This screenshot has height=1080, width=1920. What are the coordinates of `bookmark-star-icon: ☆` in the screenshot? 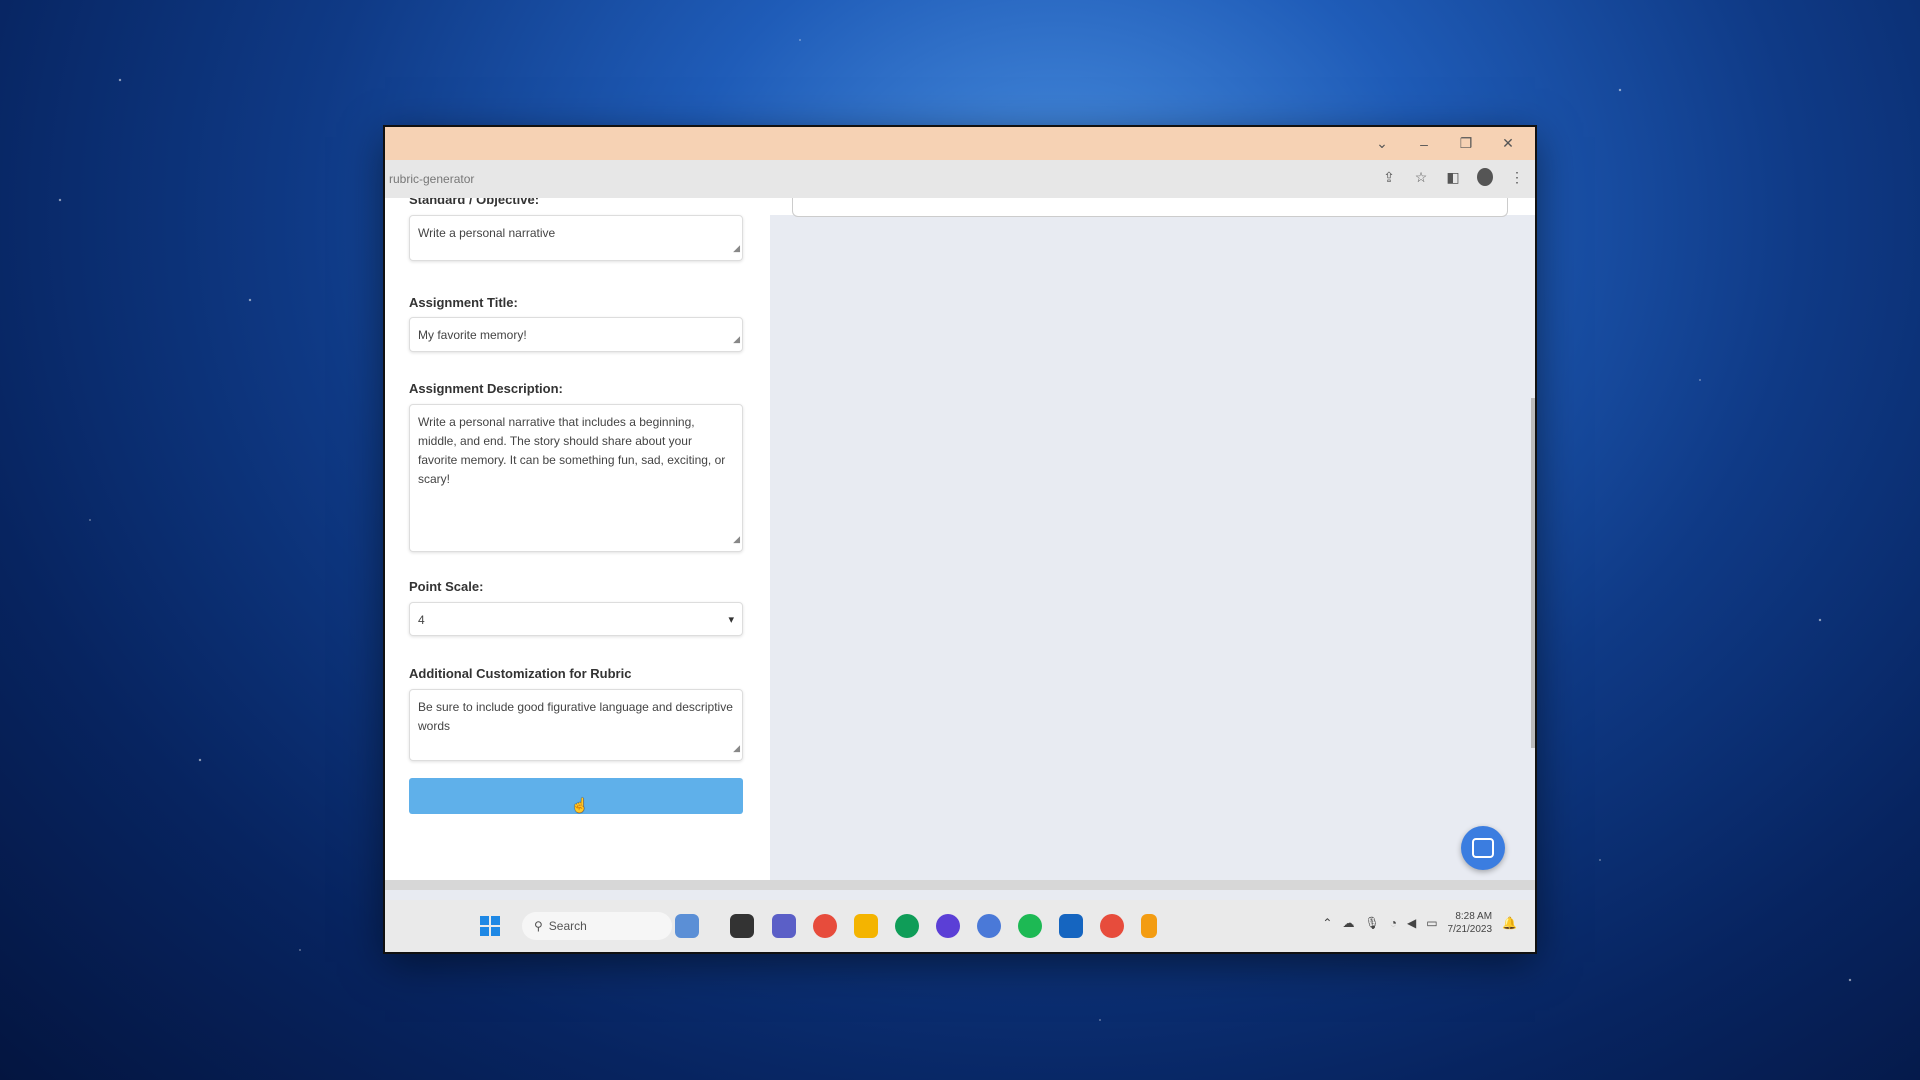 It's located at (1421, 177).